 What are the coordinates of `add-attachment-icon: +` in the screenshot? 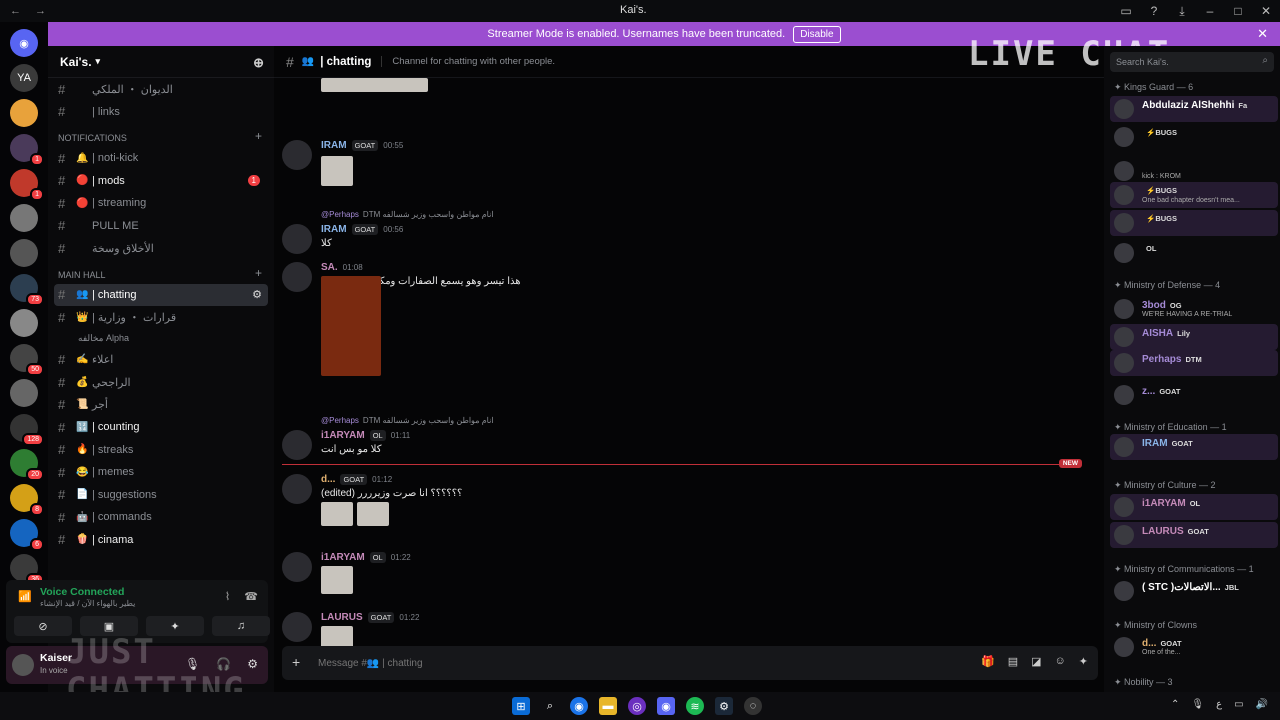 It's located at (296, 662).